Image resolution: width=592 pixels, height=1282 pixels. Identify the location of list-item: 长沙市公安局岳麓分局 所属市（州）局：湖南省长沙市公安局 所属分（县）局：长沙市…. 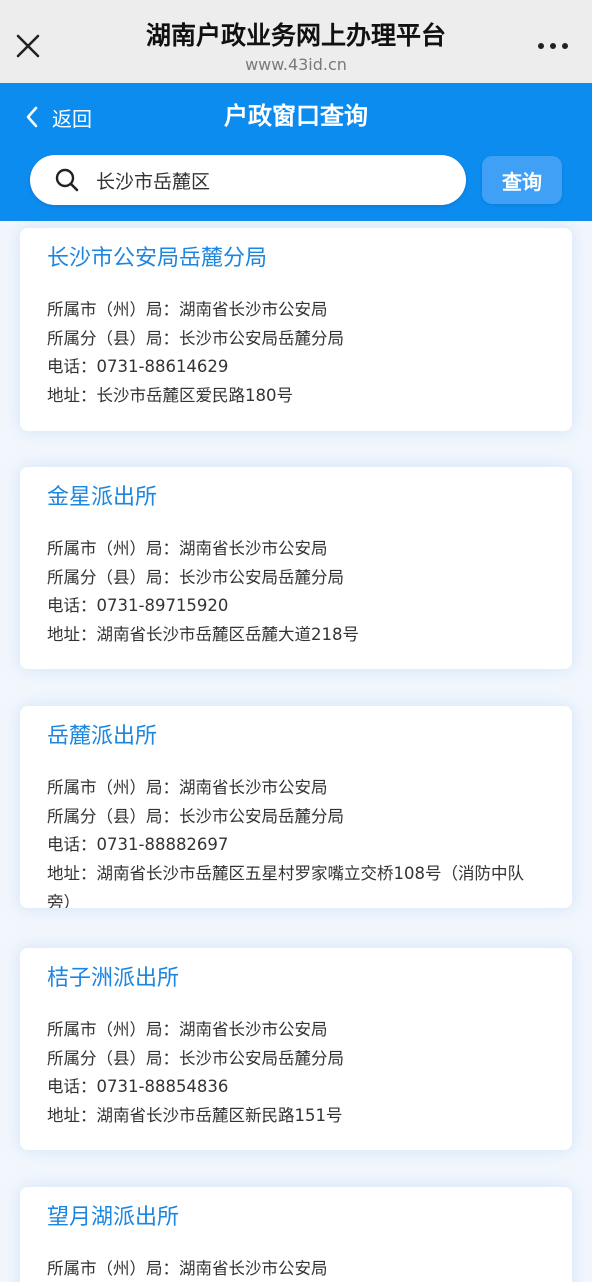
(296, 329).